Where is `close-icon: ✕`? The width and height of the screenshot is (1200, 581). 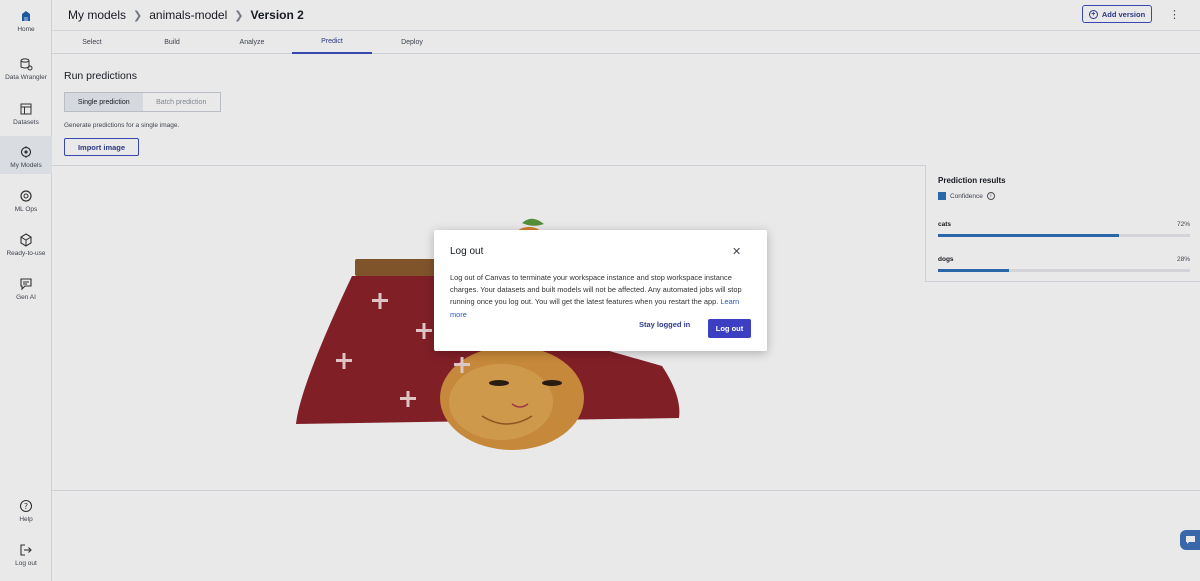 close-icon: ✕ is located at coordinates (736, 251).